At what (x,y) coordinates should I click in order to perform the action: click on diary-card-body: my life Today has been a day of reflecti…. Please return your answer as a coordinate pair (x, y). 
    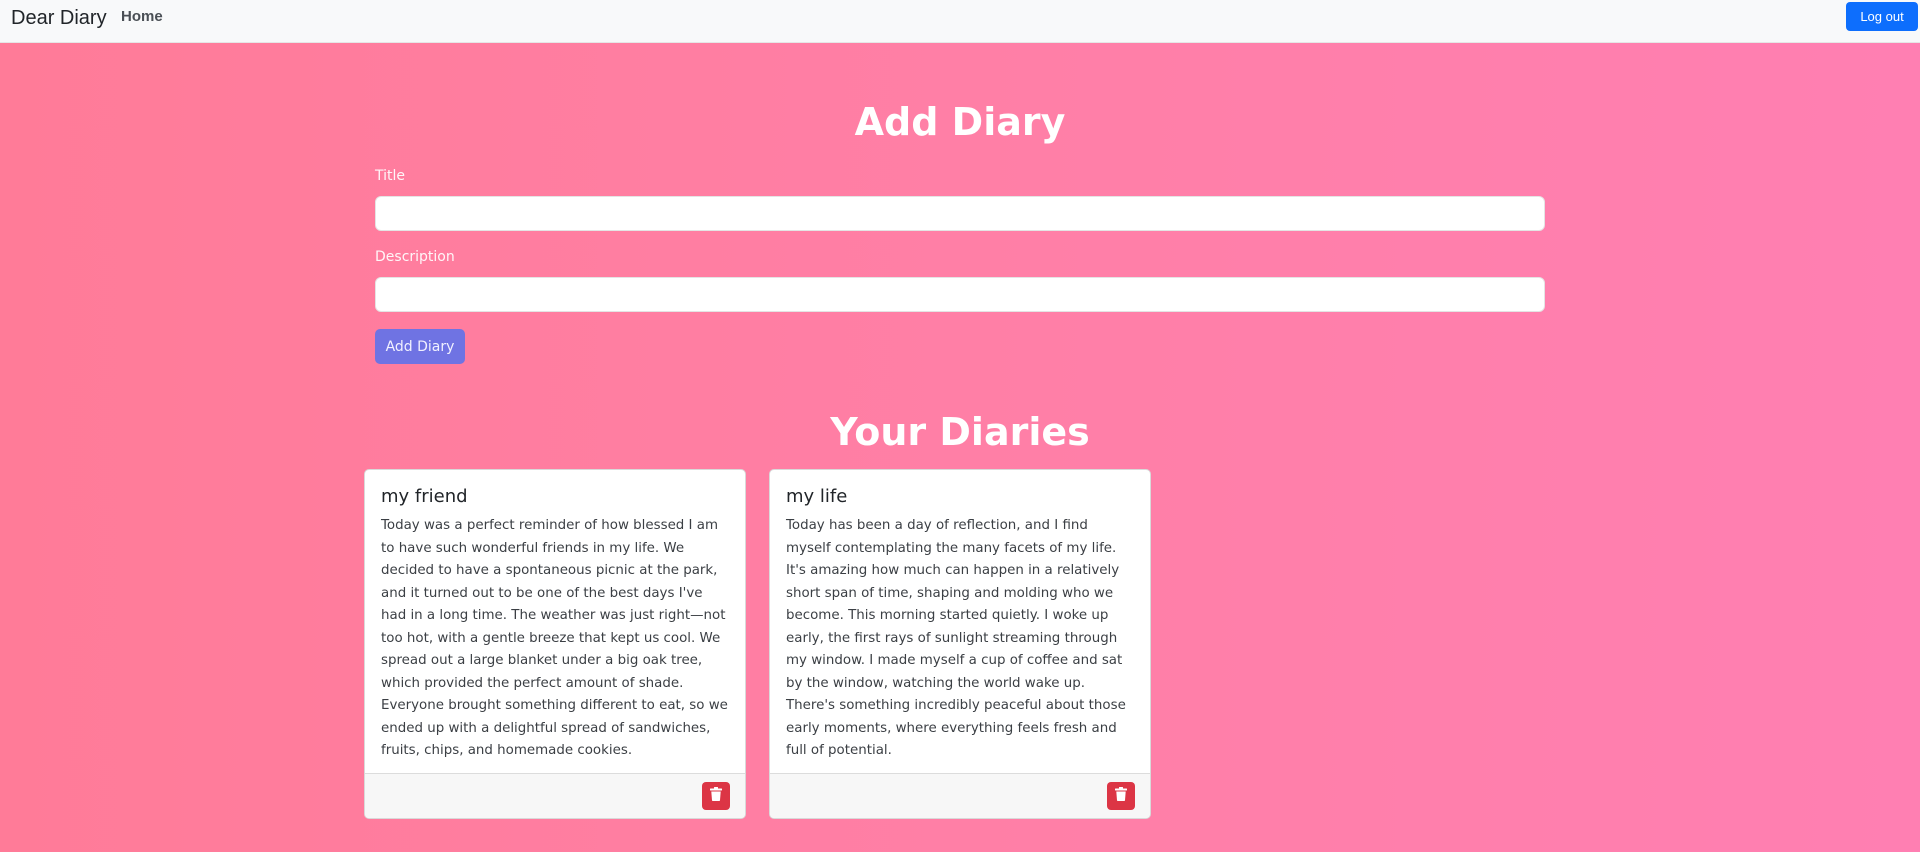
    Looking at the image, I should click on (960, 621).